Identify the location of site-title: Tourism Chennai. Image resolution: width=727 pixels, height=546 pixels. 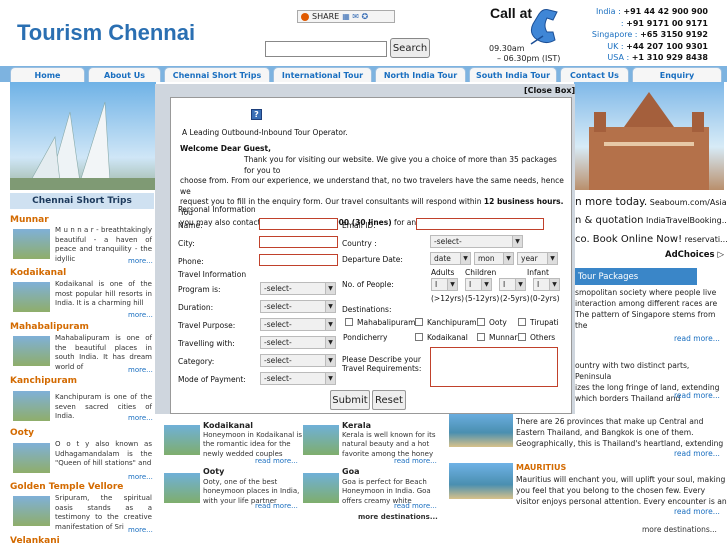
(106, 33).